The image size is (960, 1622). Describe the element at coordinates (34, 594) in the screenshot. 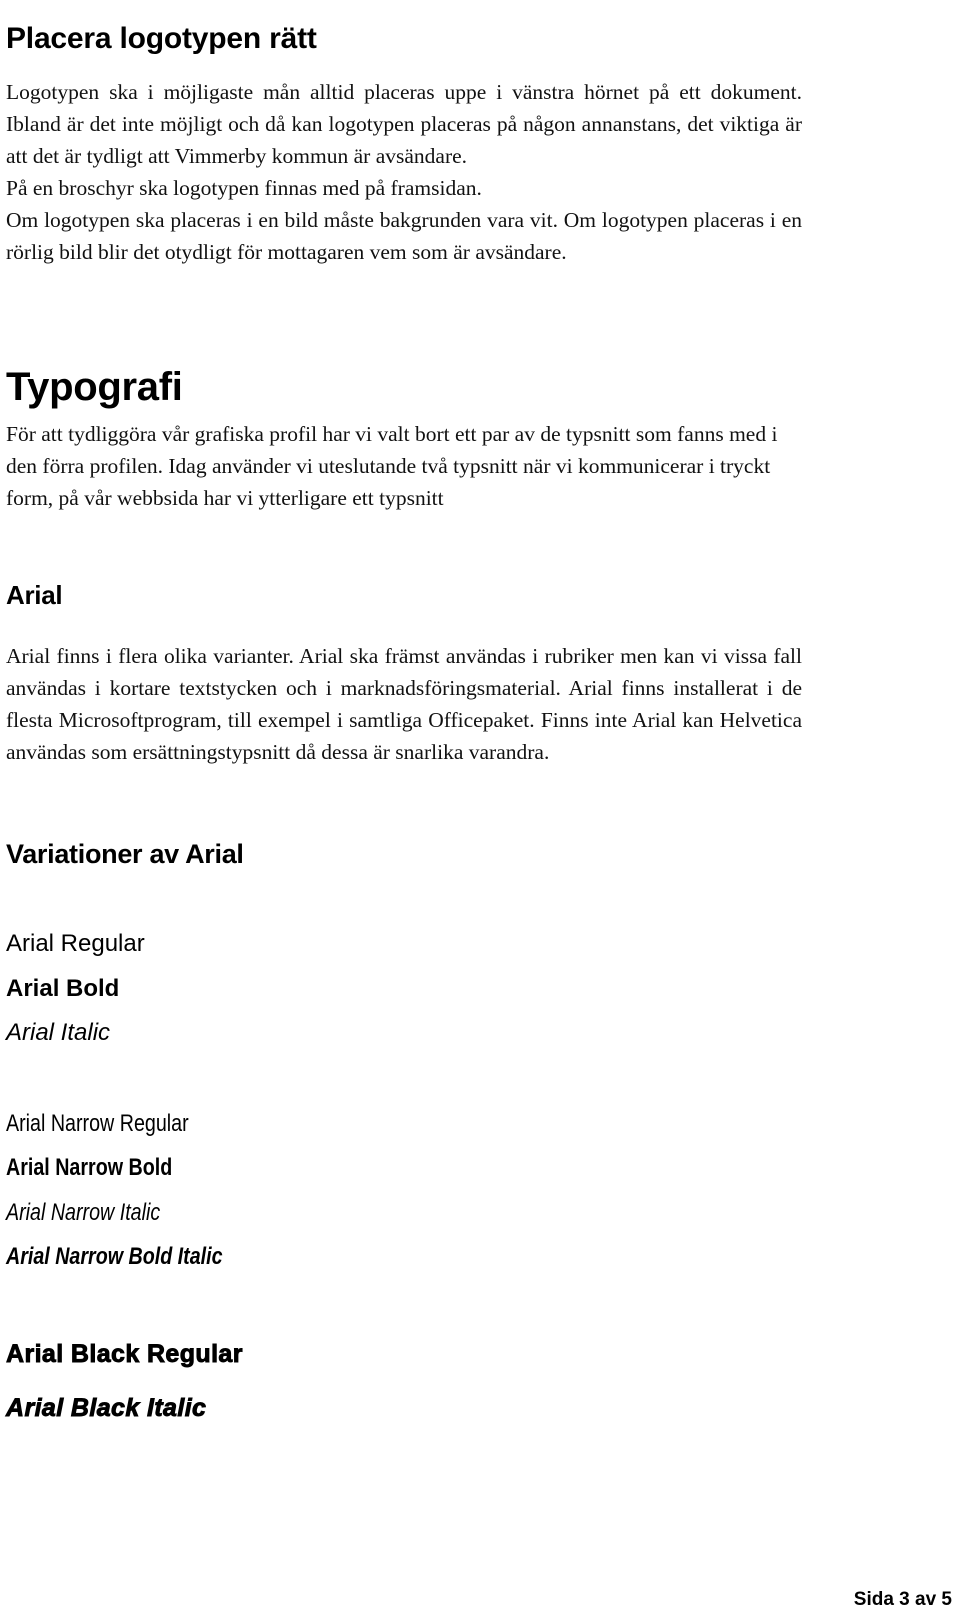

I see `heading-arial: Arial` at that location.